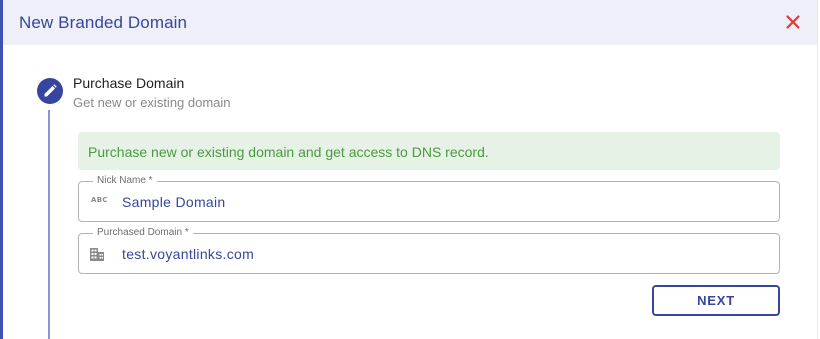 The height and width of the screenshot is (339, 820). I want to click on next-button: NEXT, so click(716, 300).